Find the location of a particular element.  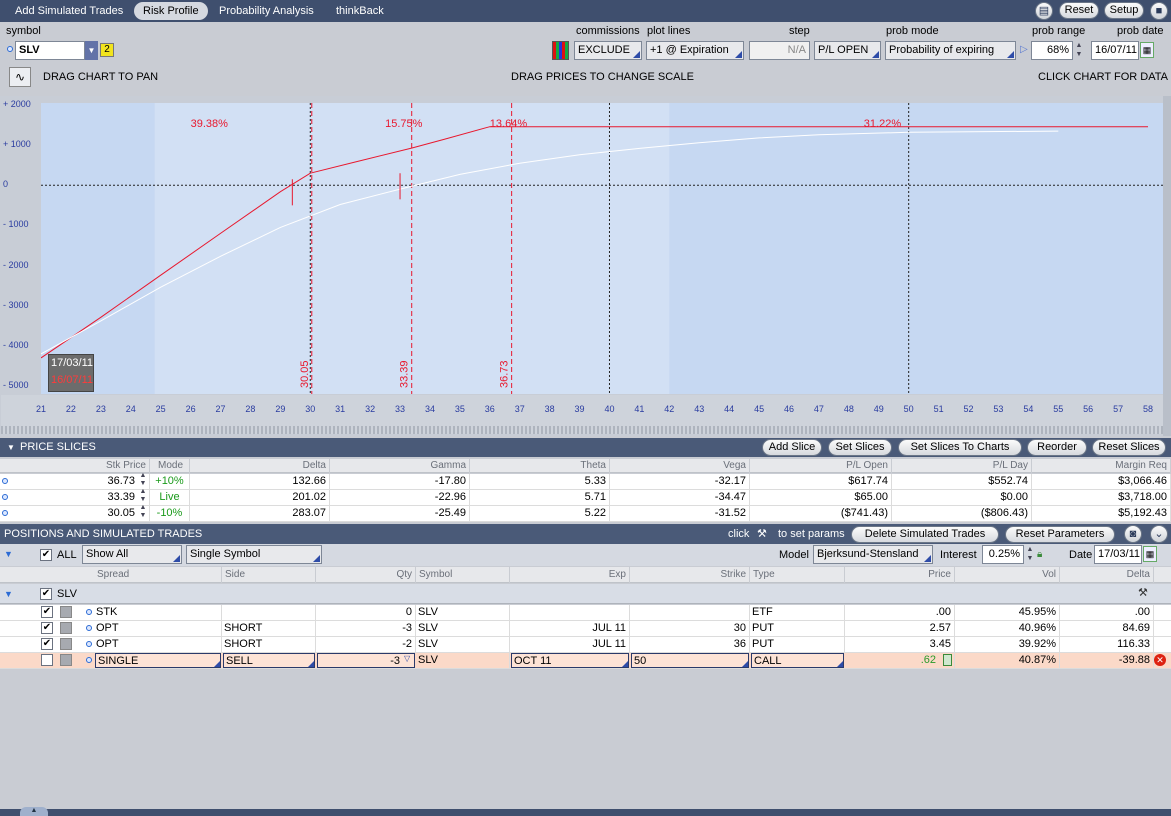

delete-simulated-trades-button: Delete Simulated Trades is located at coordinates (925, 534).